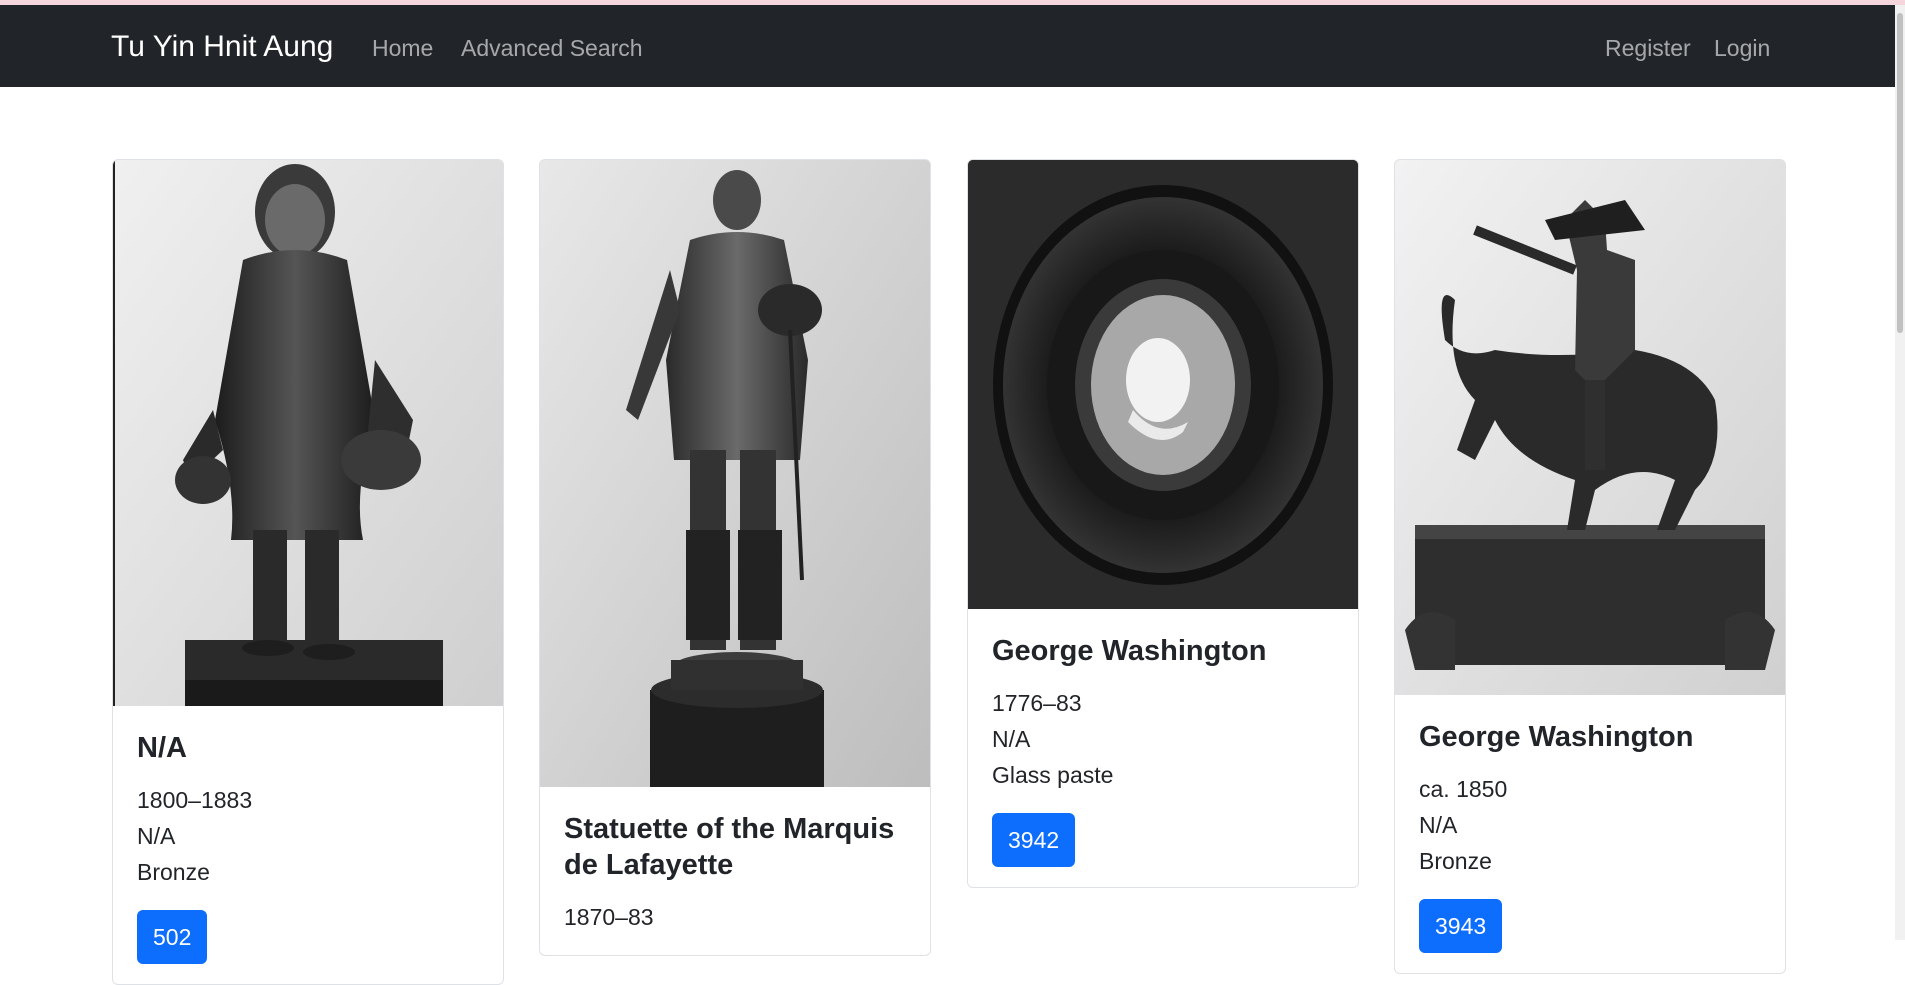  Describe the element at coordinates (222, 47) in the screenshot. I see `brand-link: Tu Yin Hnit Aung` at that location.